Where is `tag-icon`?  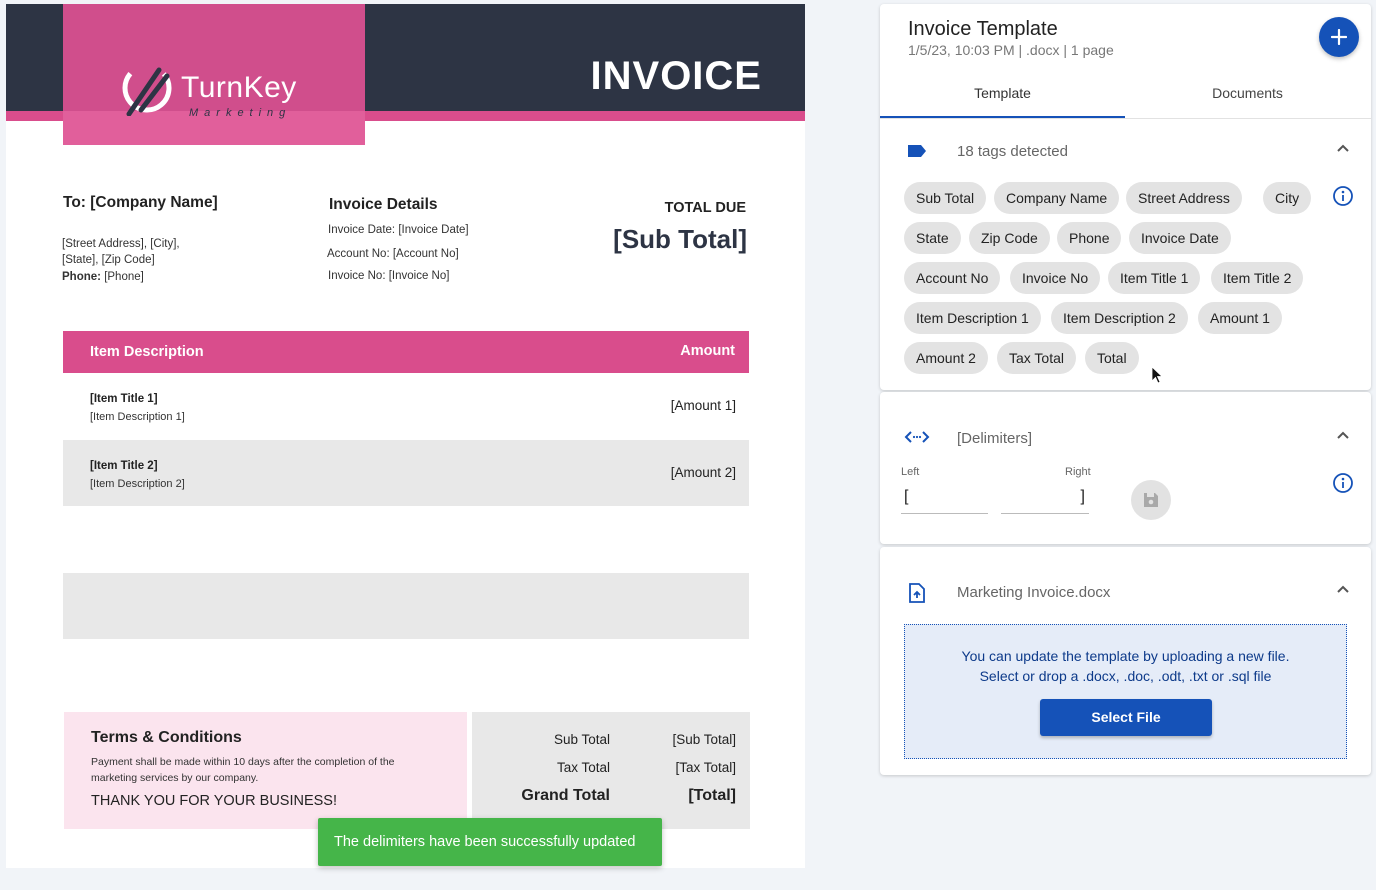
tag-icon is located at coordinates (917, 151).